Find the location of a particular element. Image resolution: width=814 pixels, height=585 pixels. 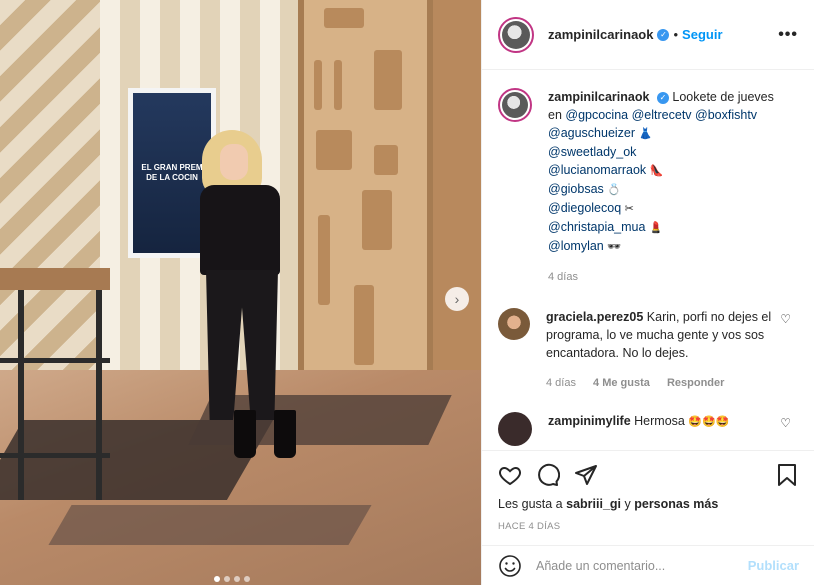

caption-meta: 4 días is located at coordinates (663, 277).